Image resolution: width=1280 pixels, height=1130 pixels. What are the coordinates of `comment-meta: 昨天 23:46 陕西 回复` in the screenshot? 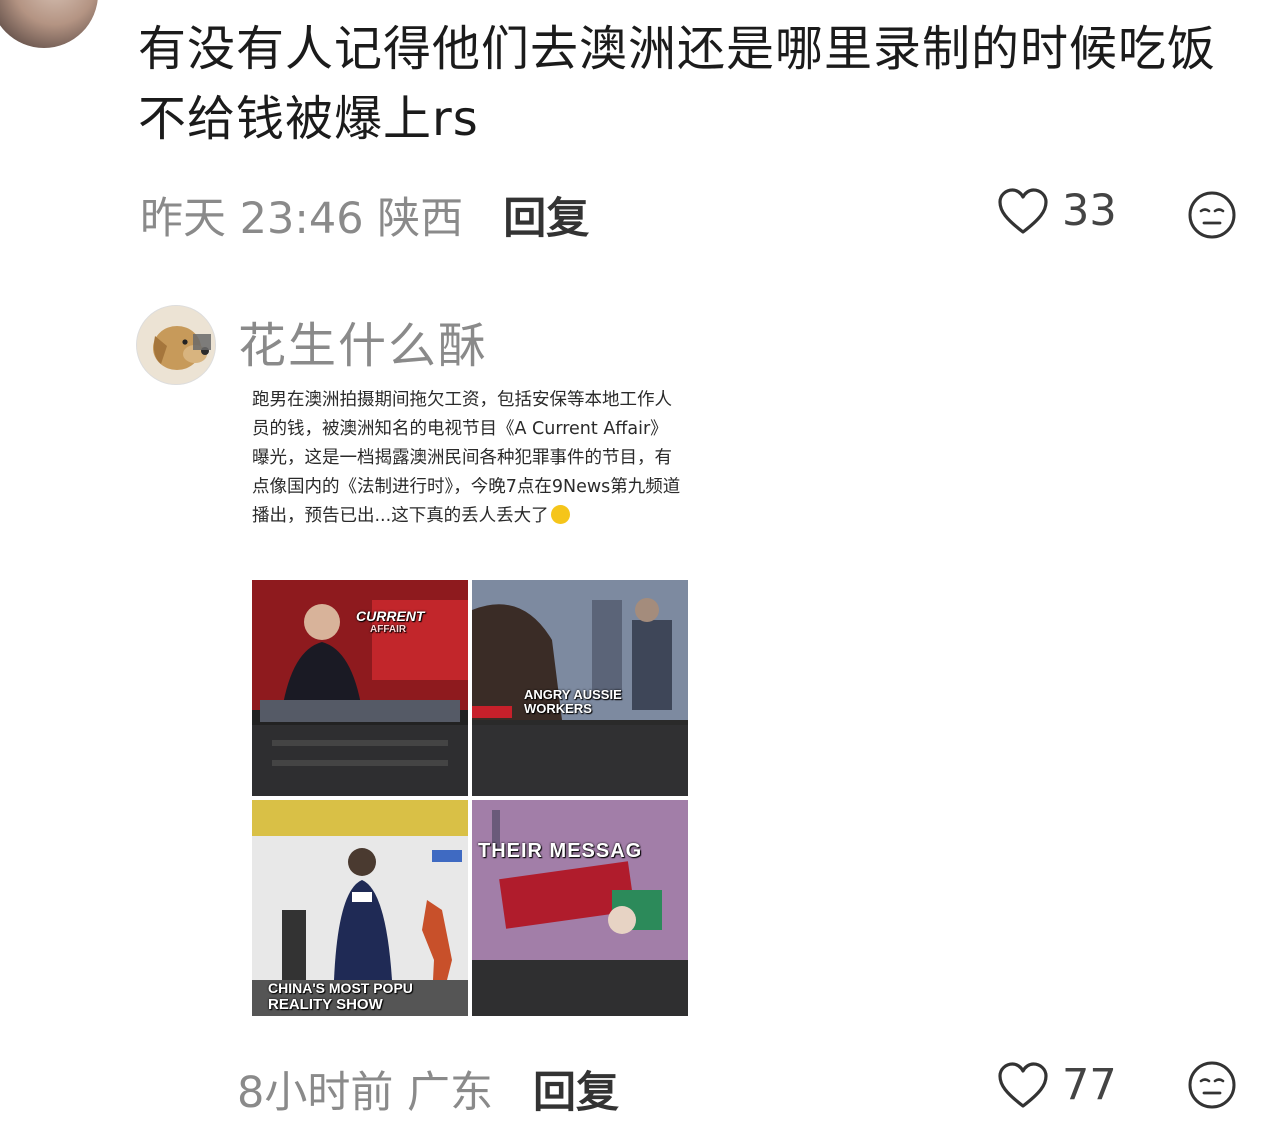 It's located at (364, 215).